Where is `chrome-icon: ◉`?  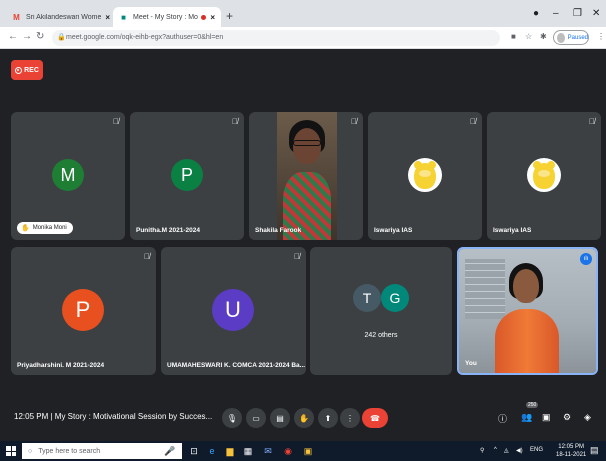
chrome-icon: ◉ is located at coordinates (288, 451).